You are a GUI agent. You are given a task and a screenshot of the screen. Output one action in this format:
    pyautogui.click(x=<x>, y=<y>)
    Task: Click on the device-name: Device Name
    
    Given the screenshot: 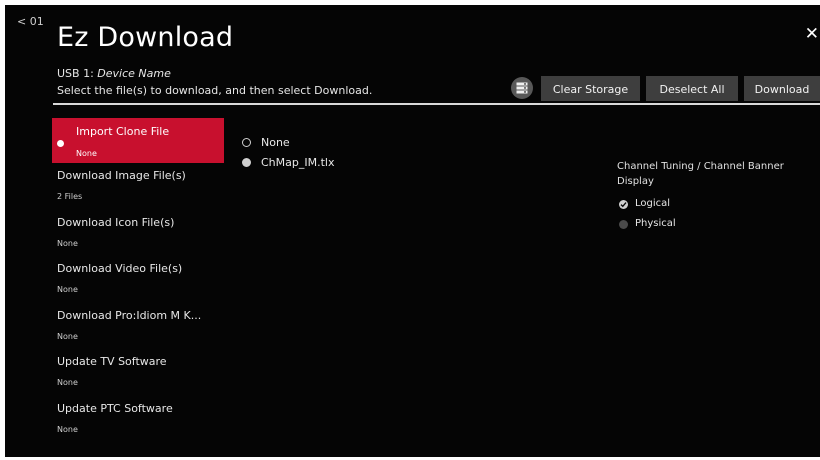 What is the action you would take?
    pyautogui.click(x=134, y=73)
    